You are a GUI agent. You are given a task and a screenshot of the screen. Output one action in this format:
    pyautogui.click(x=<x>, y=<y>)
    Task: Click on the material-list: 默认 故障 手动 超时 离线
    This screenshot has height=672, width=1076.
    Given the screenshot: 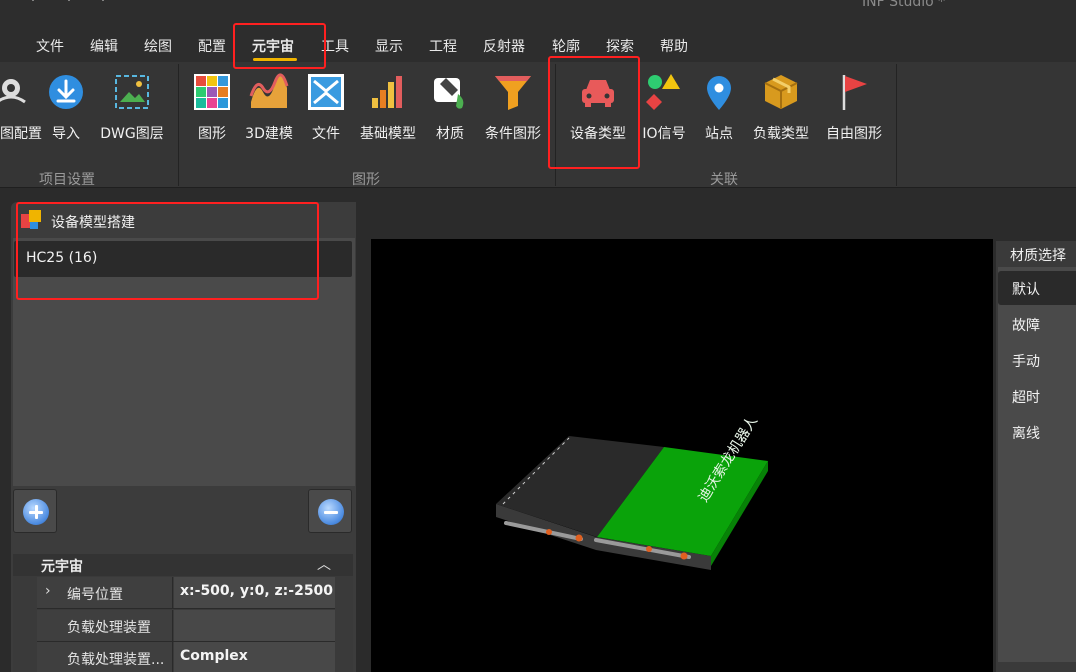 What is the action you would take?
    pyautogui.click(x=1037, y=464)
    